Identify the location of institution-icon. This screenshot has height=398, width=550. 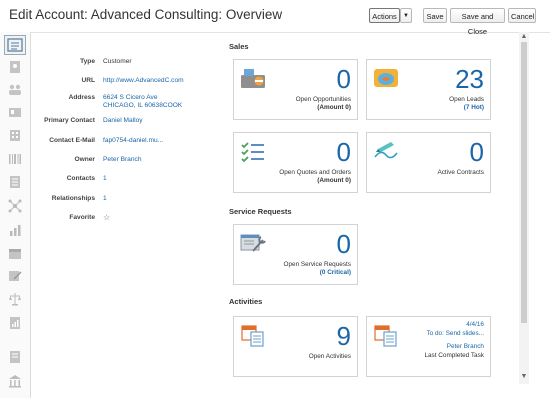
(15, 381).